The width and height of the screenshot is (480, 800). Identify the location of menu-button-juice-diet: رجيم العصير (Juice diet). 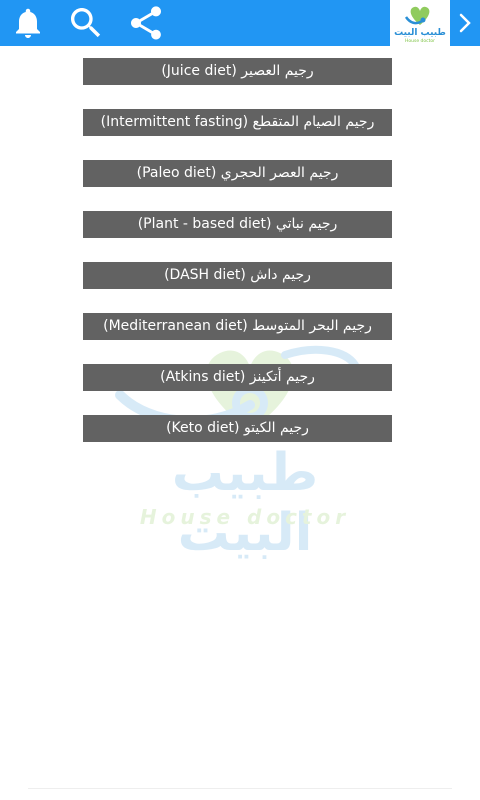
(237, 71).